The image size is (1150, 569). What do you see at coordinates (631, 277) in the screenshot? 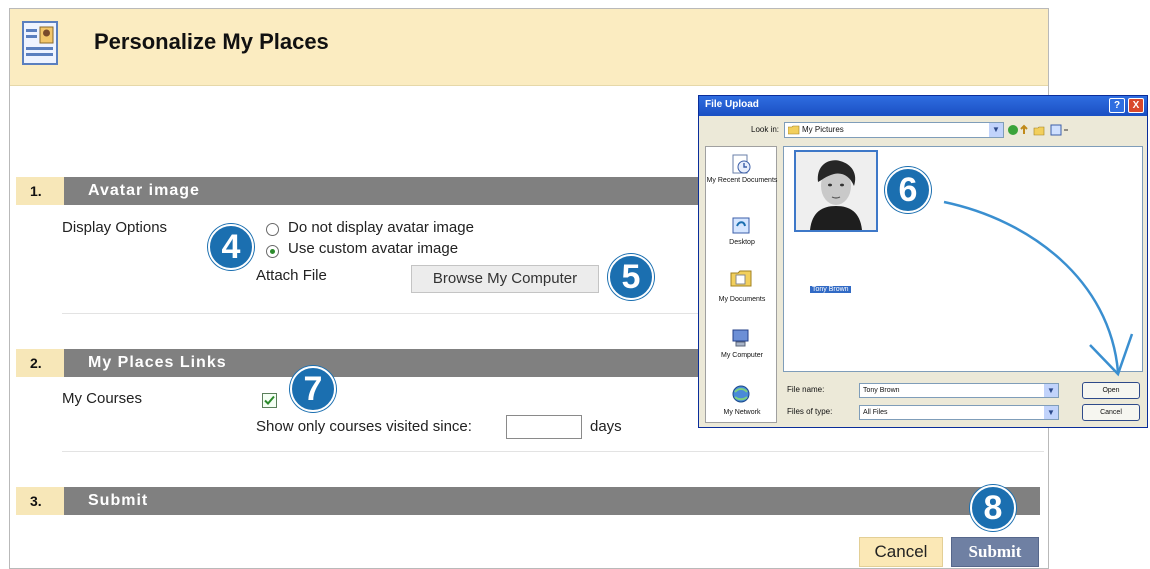
I see `callout-5: 5` at bounding box center [631, 277].